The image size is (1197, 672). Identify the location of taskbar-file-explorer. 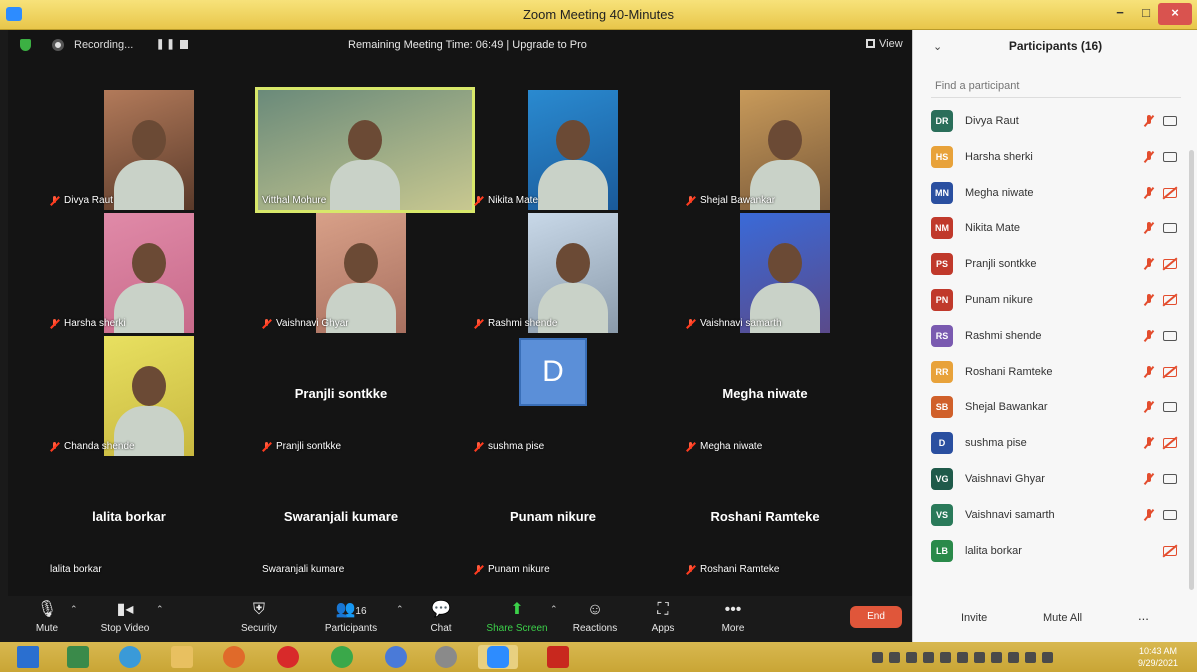
(182, 657).